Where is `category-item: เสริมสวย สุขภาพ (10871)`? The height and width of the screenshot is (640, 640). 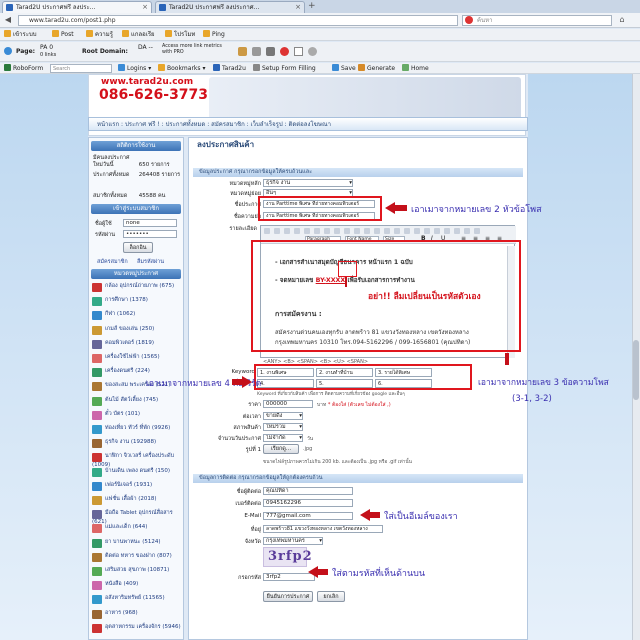
category-item: เสริมสวย สุขภาพ (10871) is located at coordinates (137, 573).